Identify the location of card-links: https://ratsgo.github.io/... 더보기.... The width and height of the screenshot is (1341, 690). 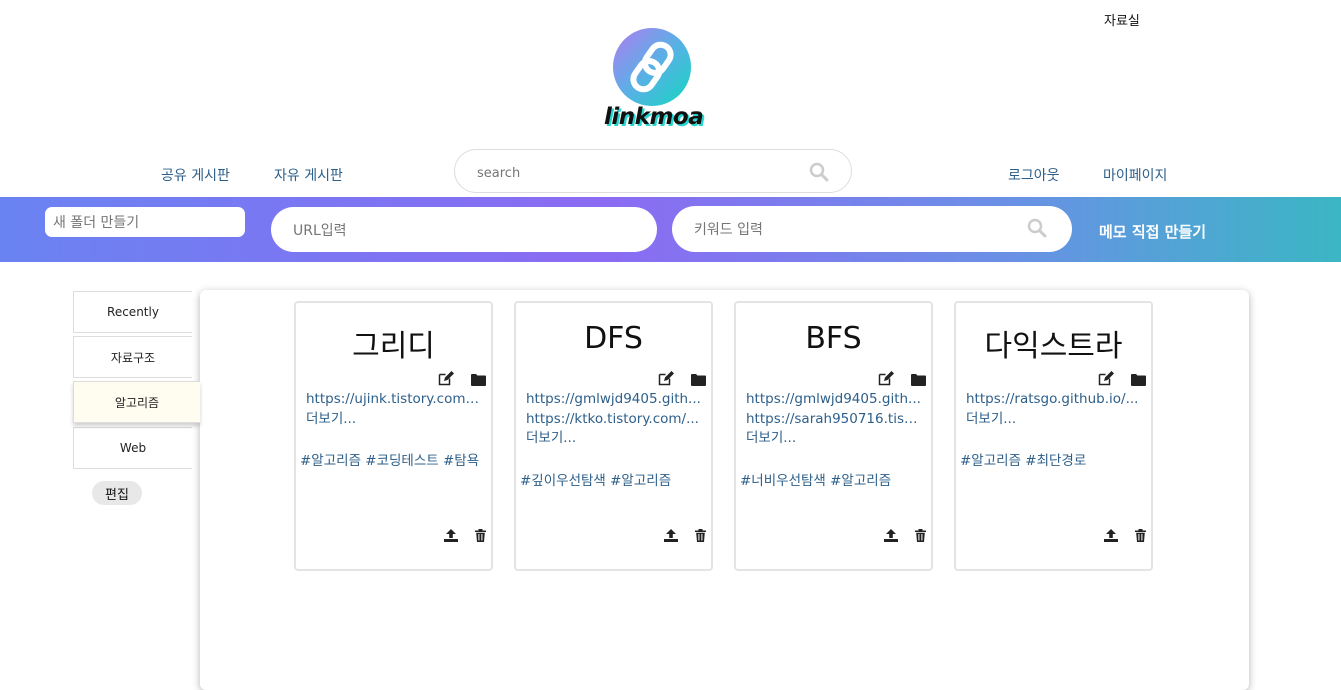
(1054, 409).